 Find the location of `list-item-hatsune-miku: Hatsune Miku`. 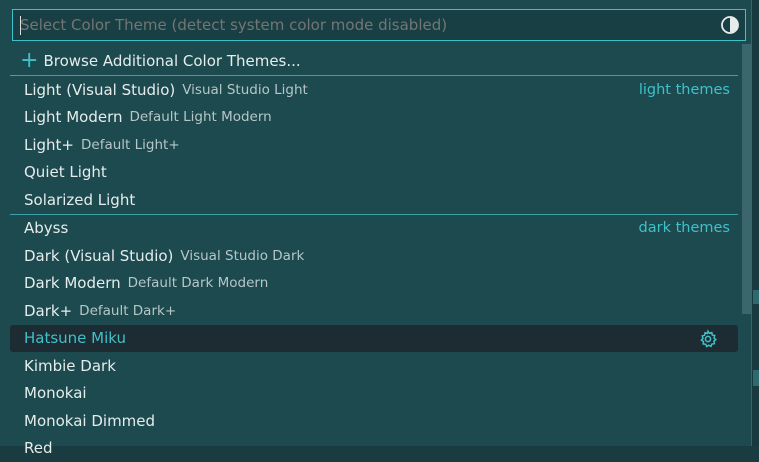

list-item-hatsune-miku: Hatsune Miku is located at coordinates (374, 339).